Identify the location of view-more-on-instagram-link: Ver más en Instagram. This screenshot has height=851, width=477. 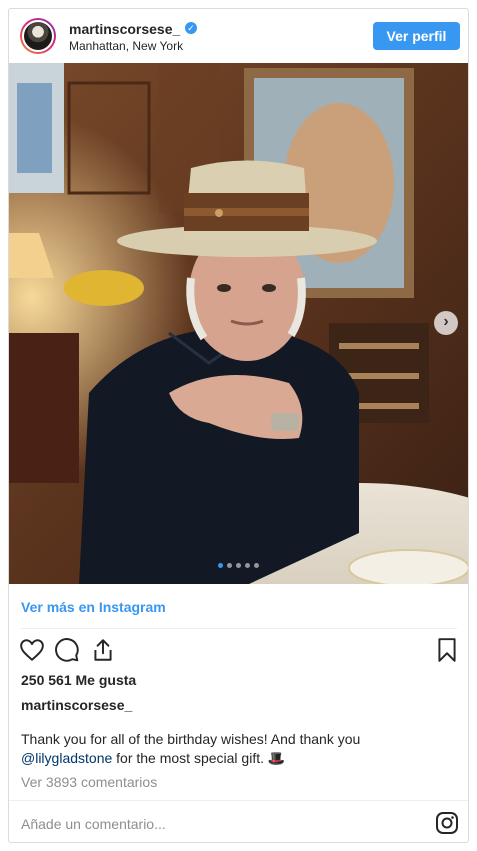
(93, 607).